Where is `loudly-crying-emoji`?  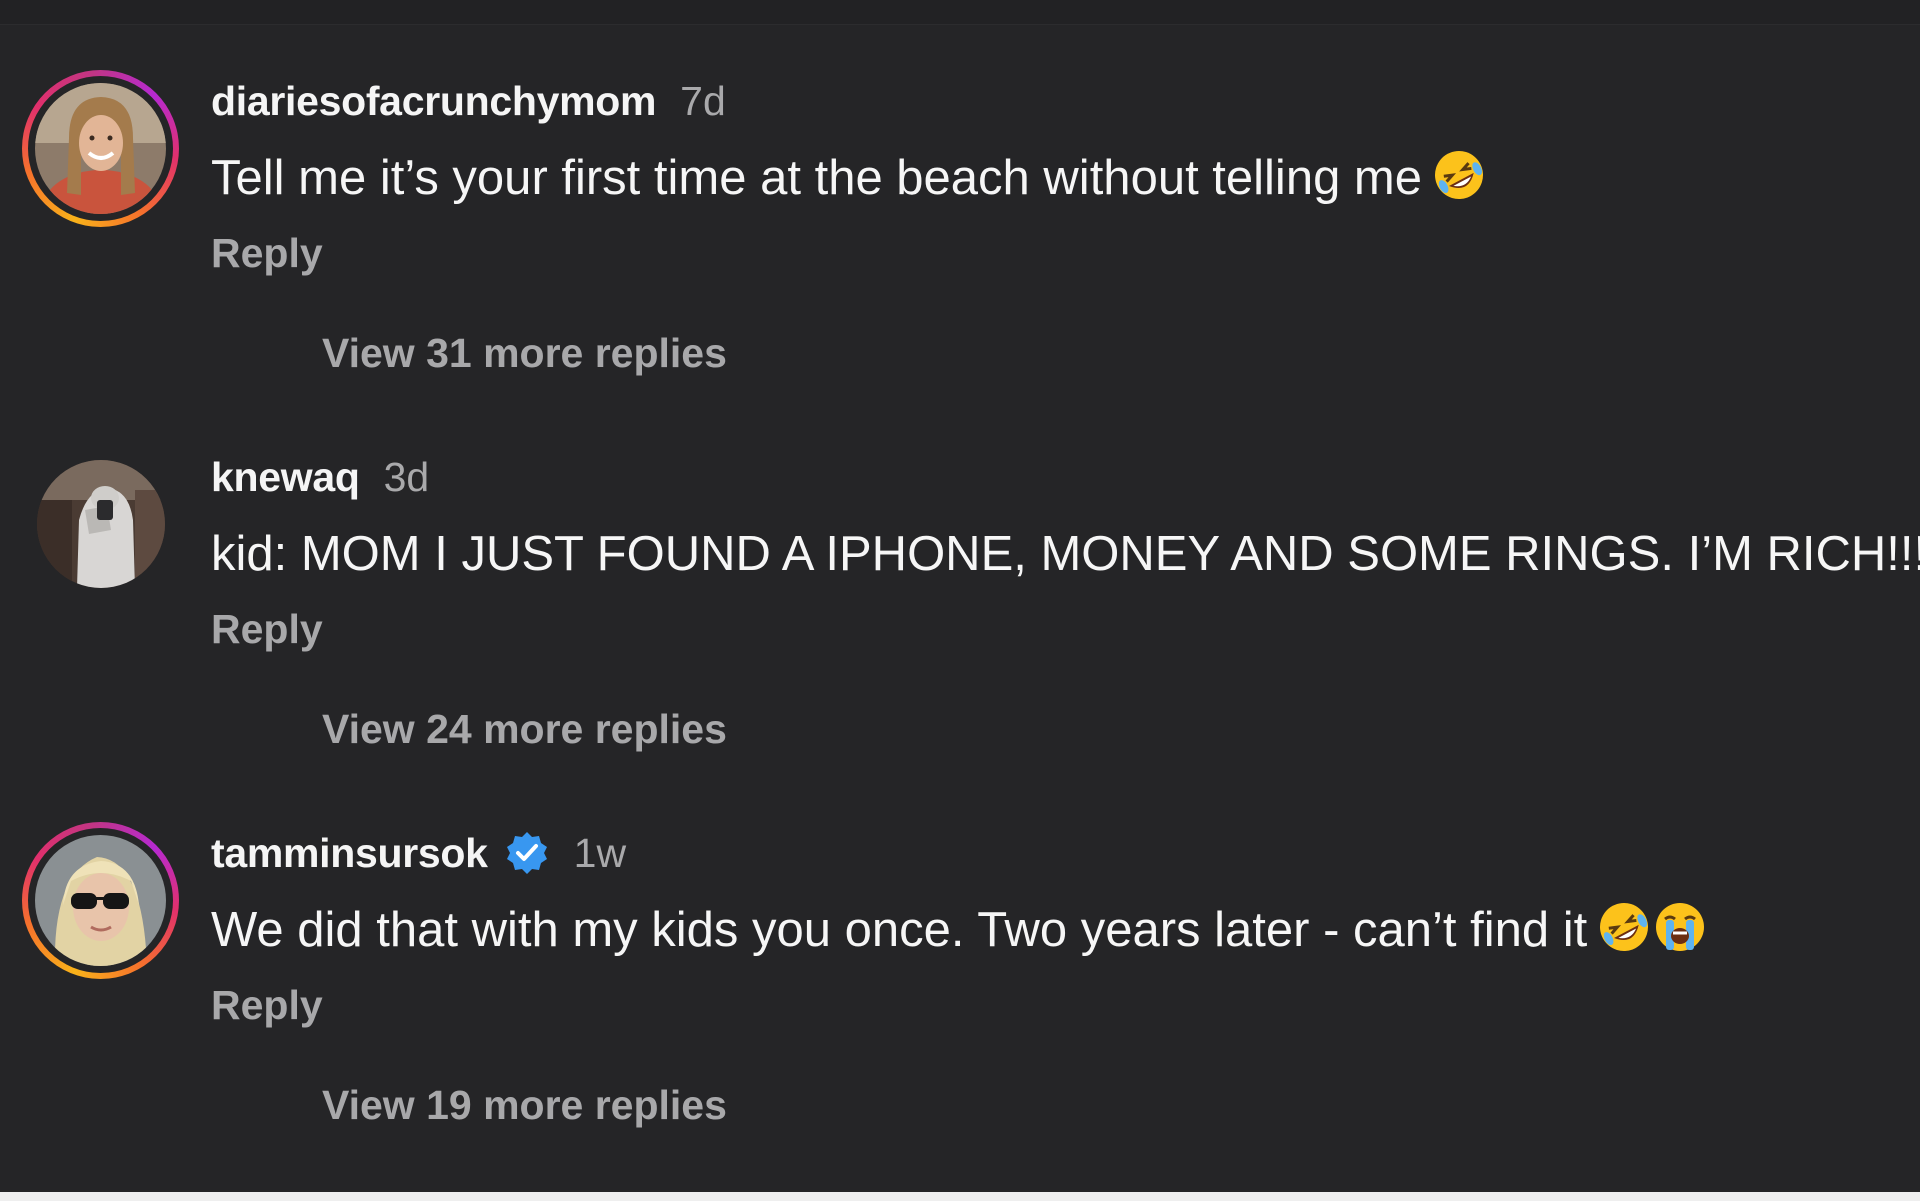
loudly-crying-emoji is located at coordinates (1680, 927).